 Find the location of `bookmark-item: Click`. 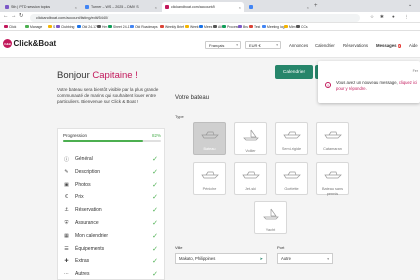

bookmark-item: Click is located at coordinates (10, 27).